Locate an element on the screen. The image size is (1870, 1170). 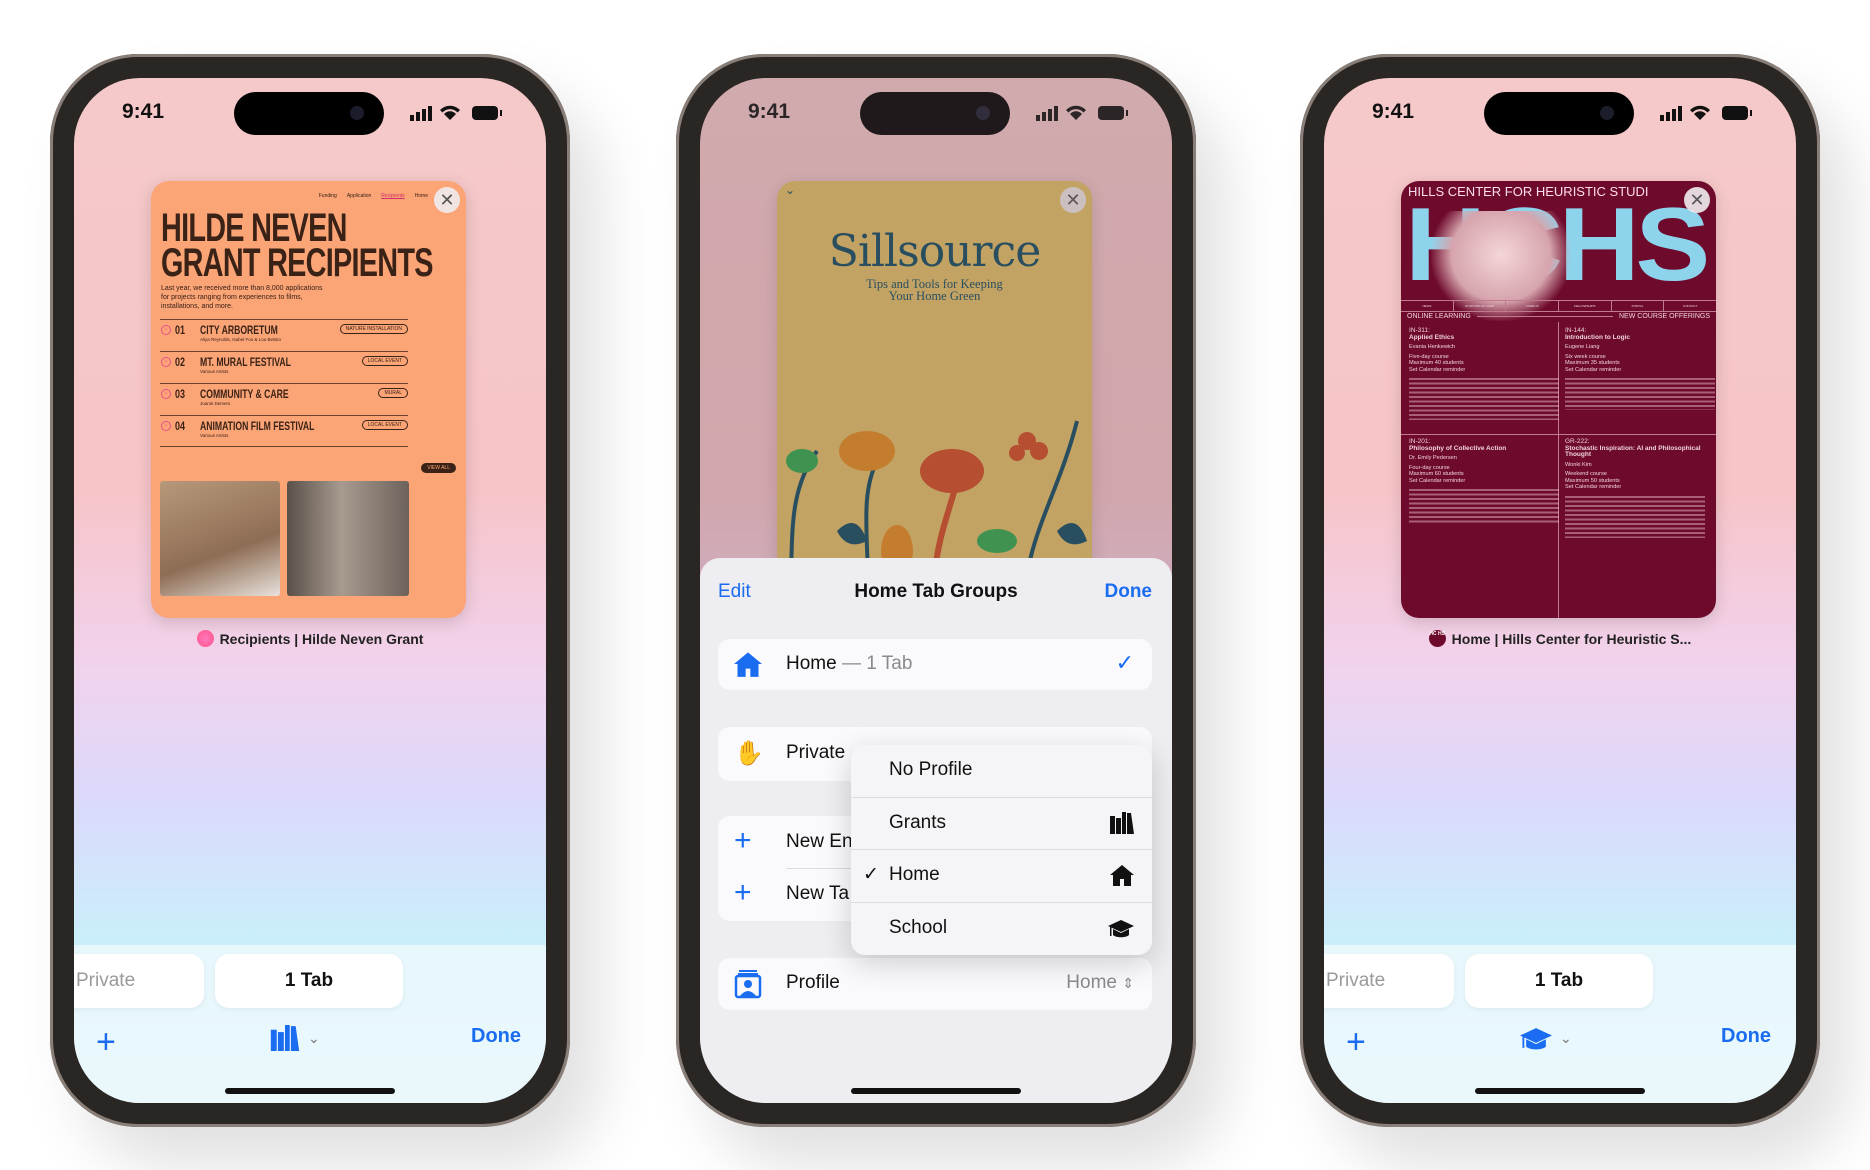
tab-group-home-row: Home — 1 Tab ✓ is located at coordinates (935, 664).